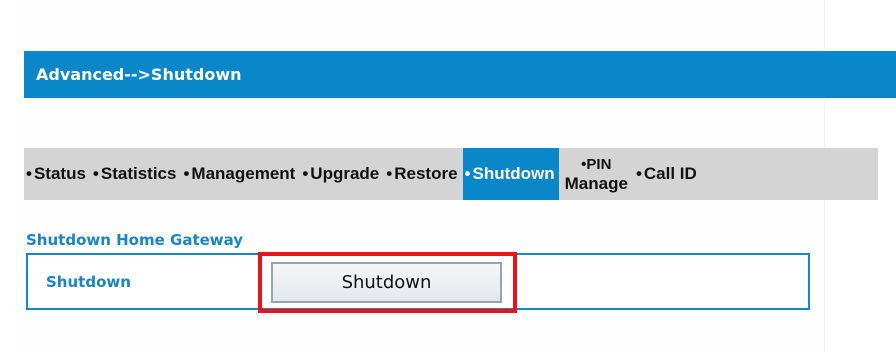  What do you see at coordinates (513, 173) in the screenshot?
I see `nav-item-label: Shutdown` at bounding box center [513, 173].